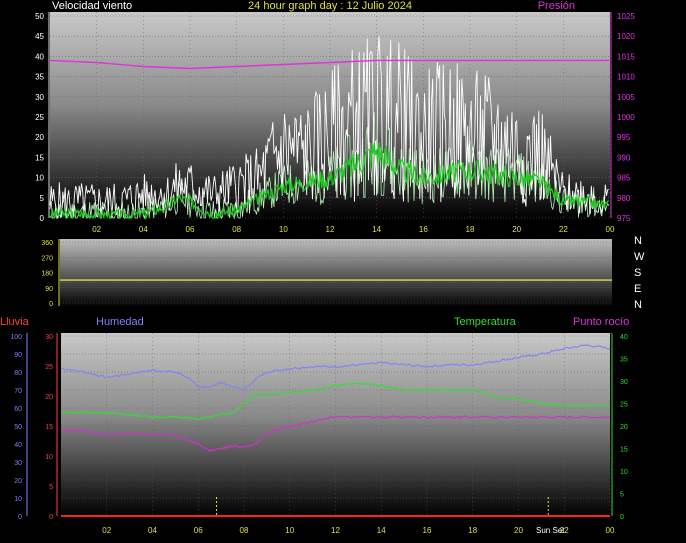  What do you see at coordinates (427, 530) in the screenshot?
I see `lower-x-tick-label: 16` at bounding box center [427, 530].